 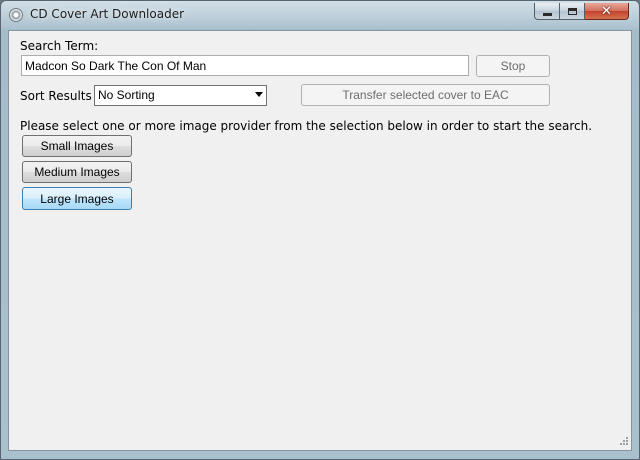 I want to click on stop-button: Stop, so click(x=513, y=66).